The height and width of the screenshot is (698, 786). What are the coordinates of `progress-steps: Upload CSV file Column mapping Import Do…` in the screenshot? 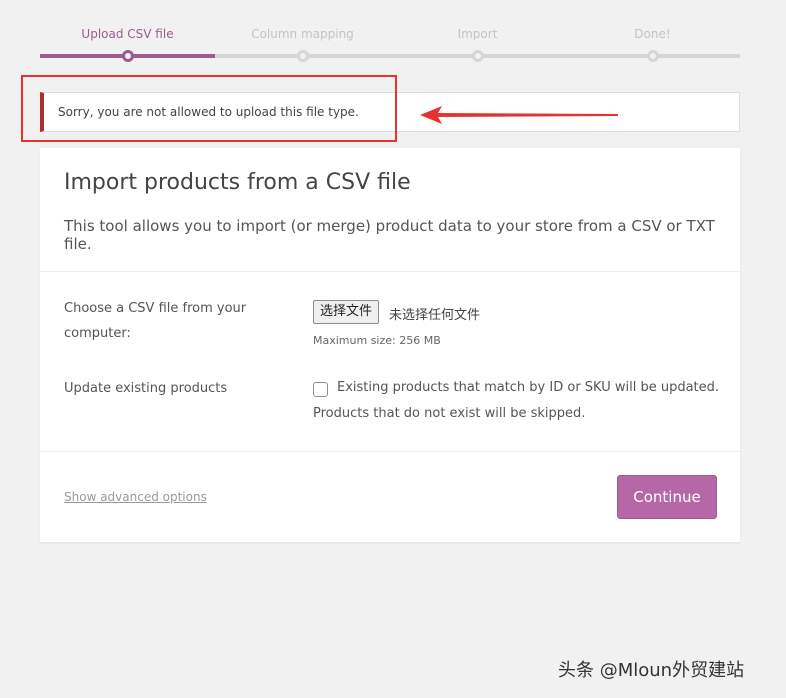 It's located at (390, 44).